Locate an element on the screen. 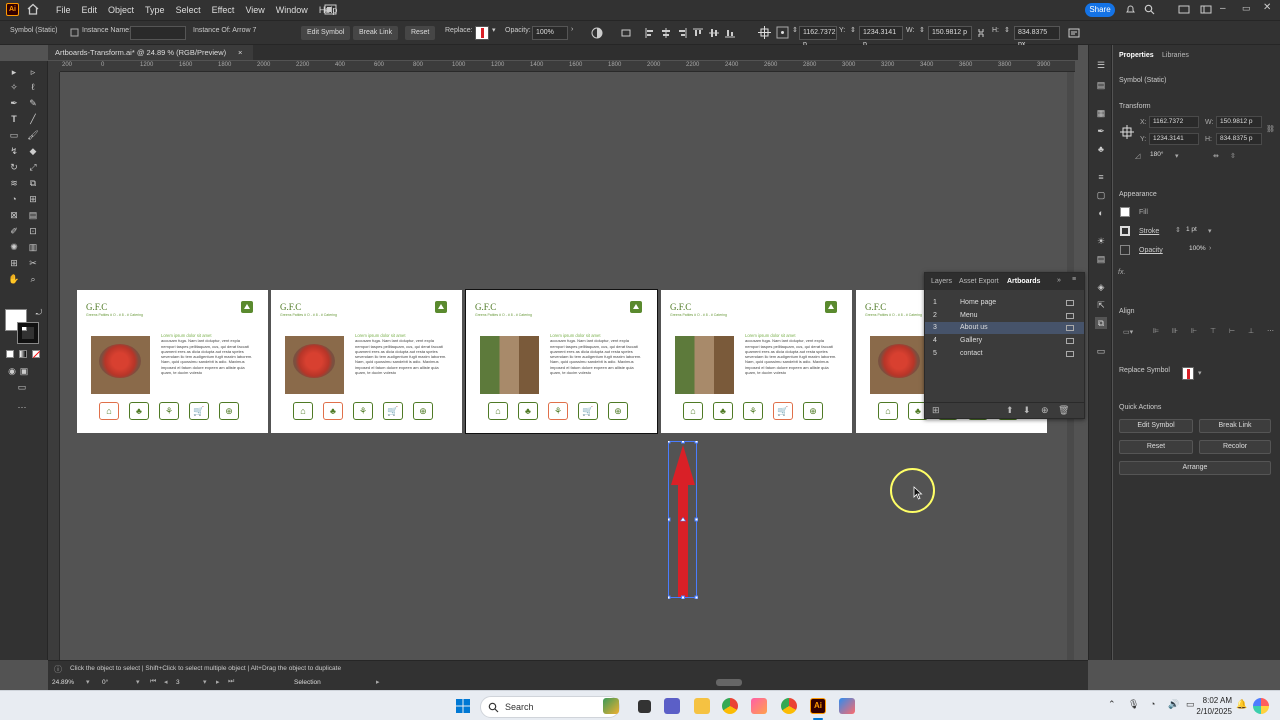  tab-libraries: Libraries is located at coordinates (1175, 55).